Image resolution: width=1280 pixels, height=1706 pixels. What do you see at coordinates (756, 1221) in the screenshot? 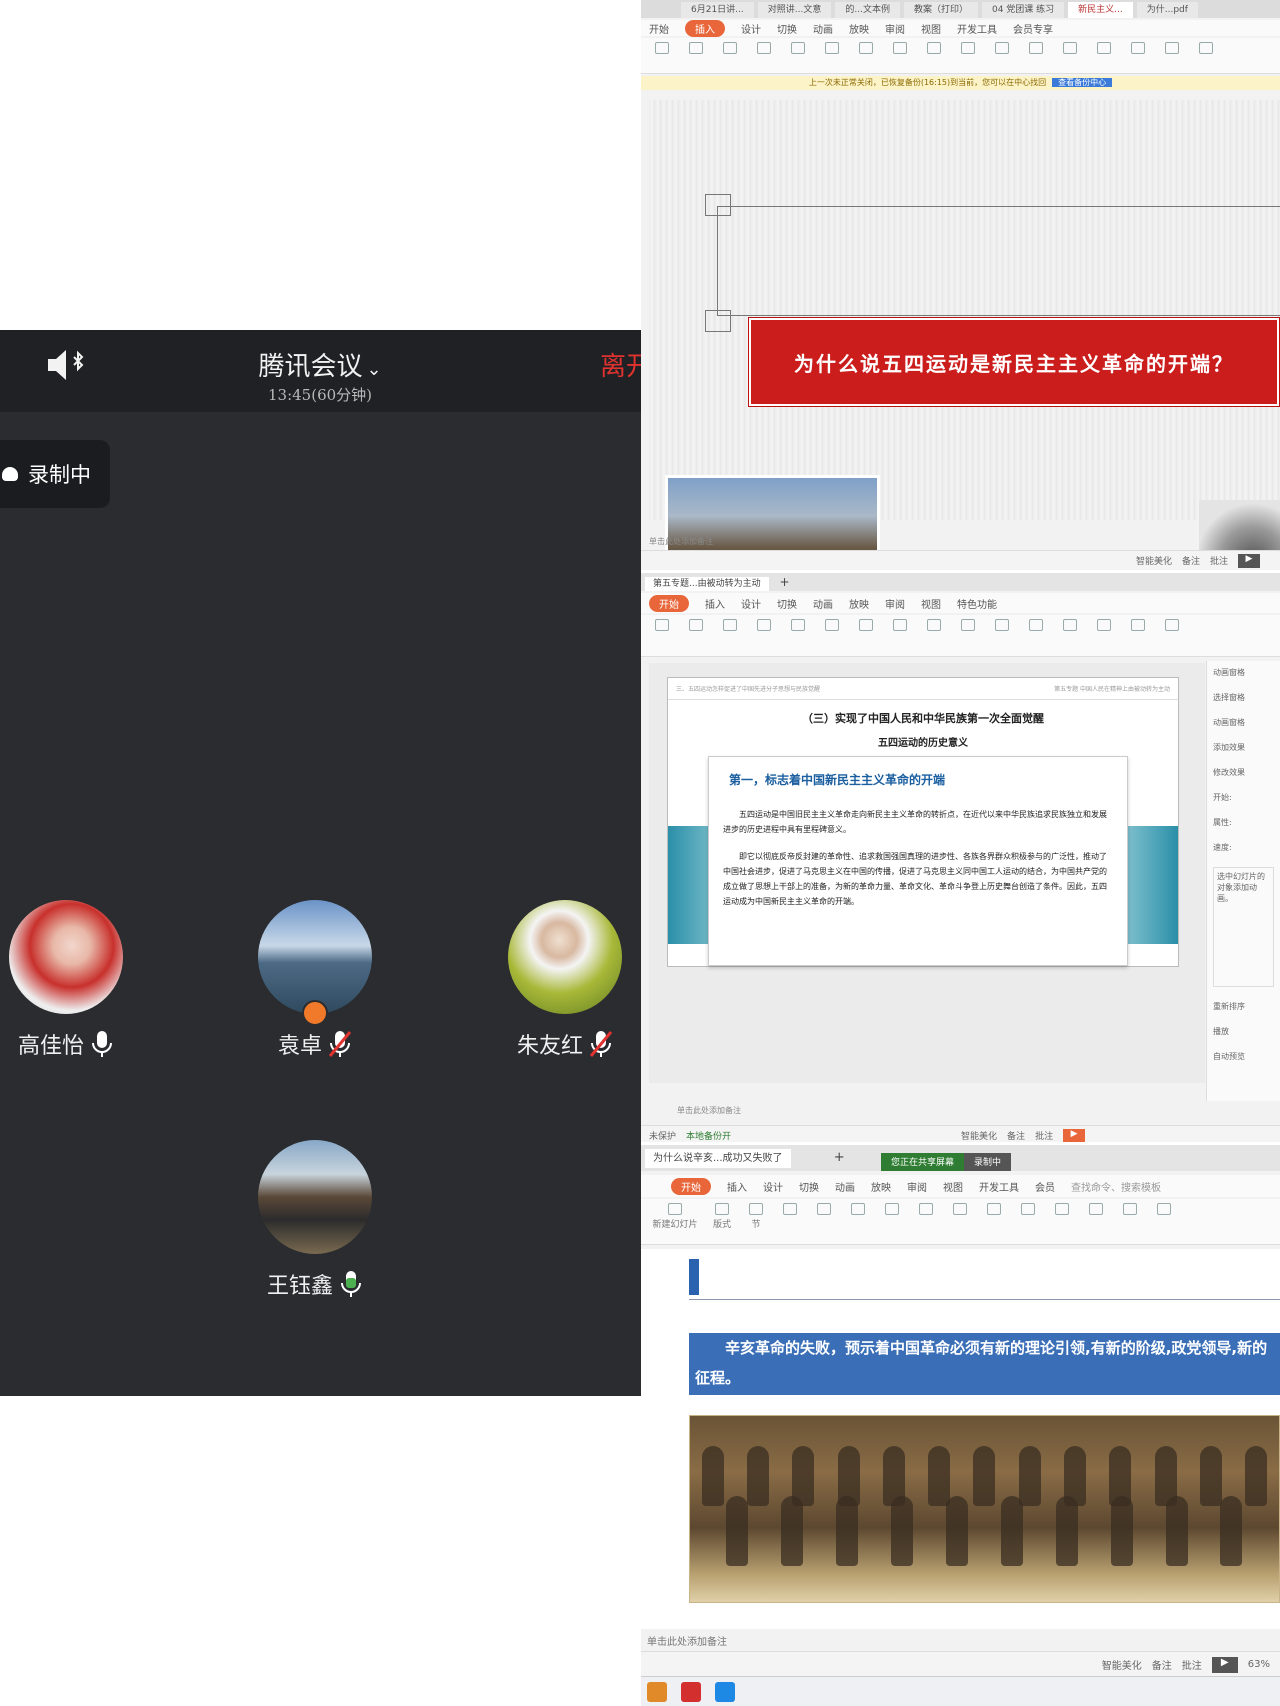
I see `section-button: 节` at bounding box center [756, 1221].